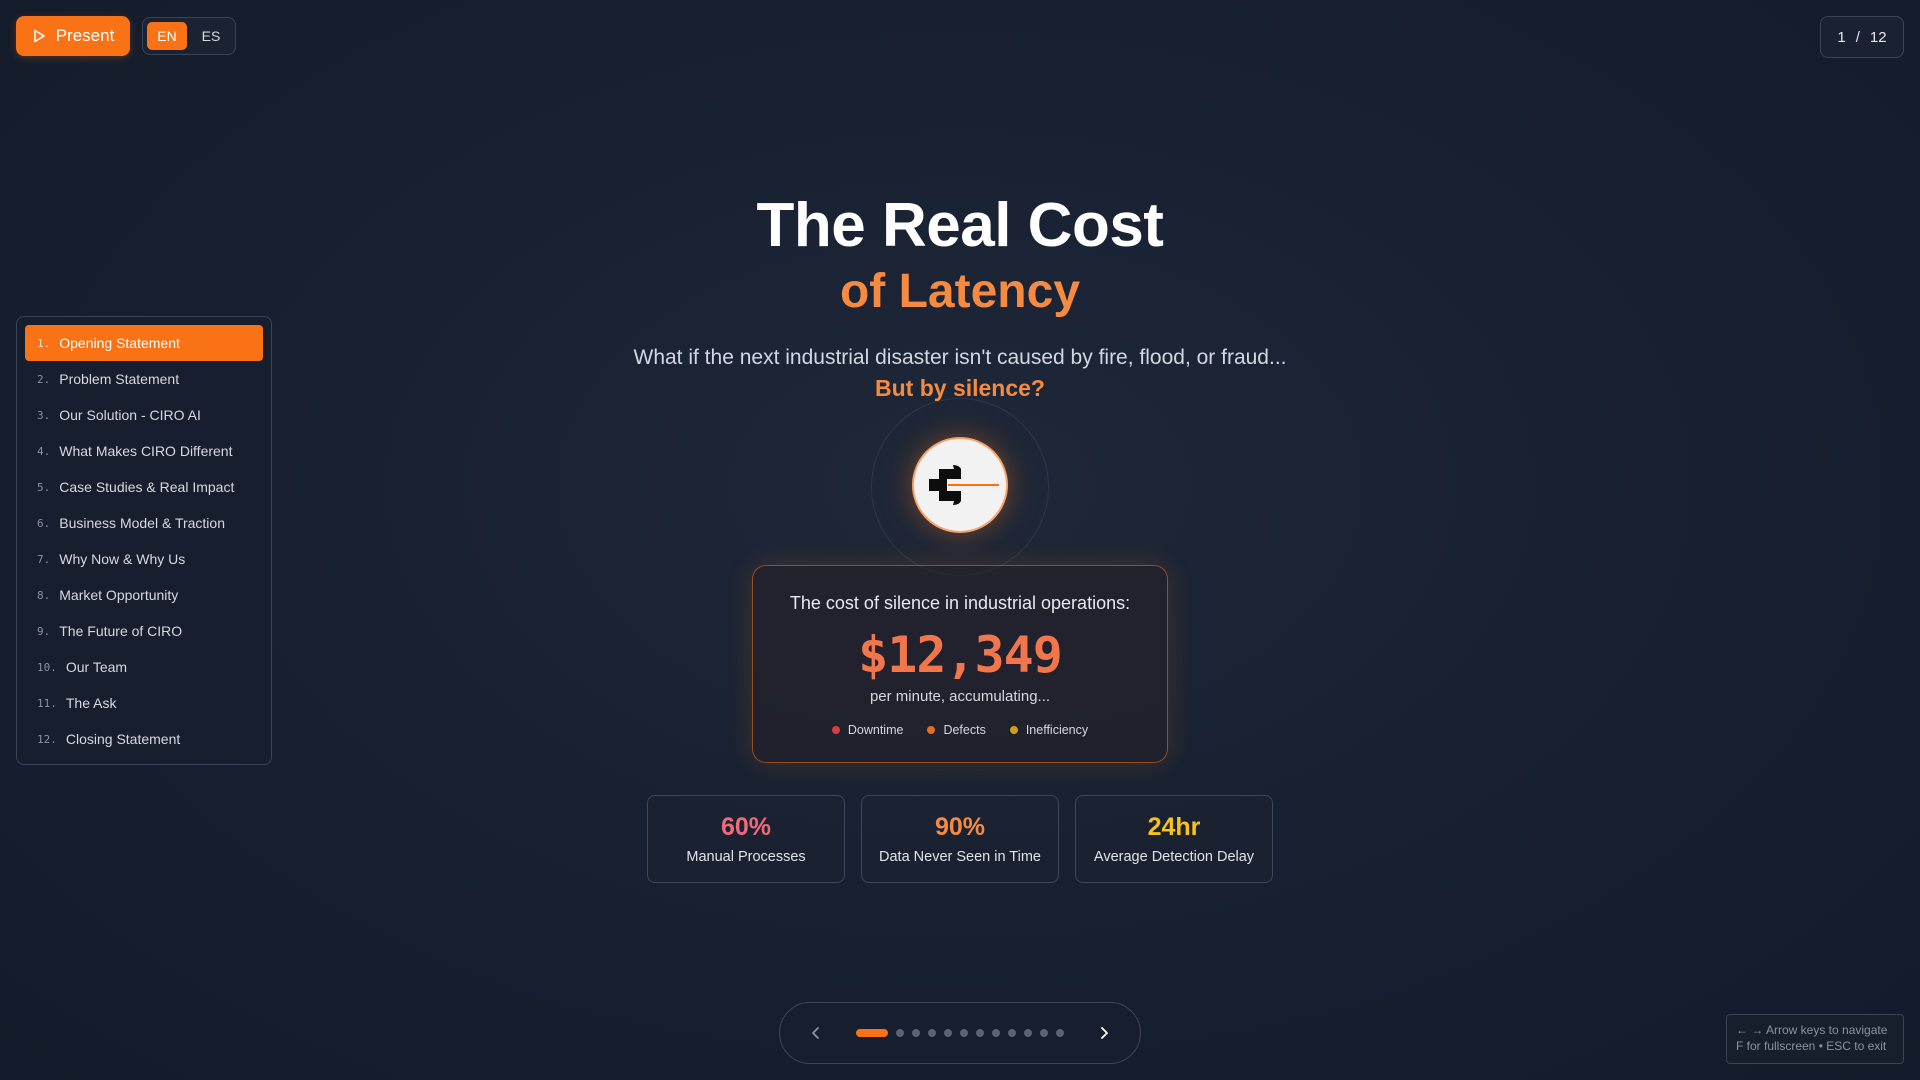  Describe the element at coordinates (746, 827) in the screenshot. I see `stat-value: 60%` at that location.